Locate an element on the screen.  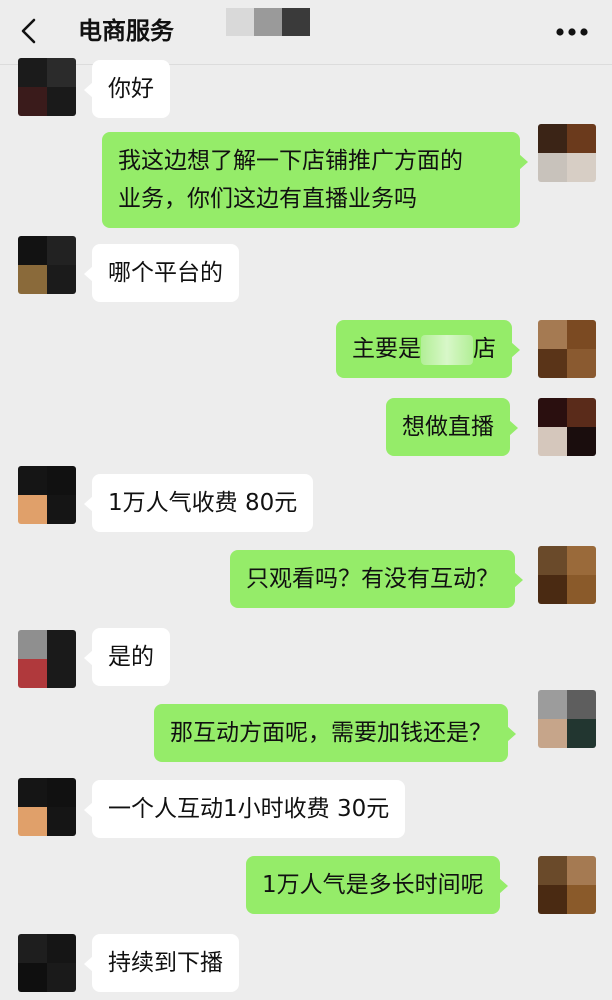
message-bubble-incoming: 是的 is located at coordinates (127, 657).